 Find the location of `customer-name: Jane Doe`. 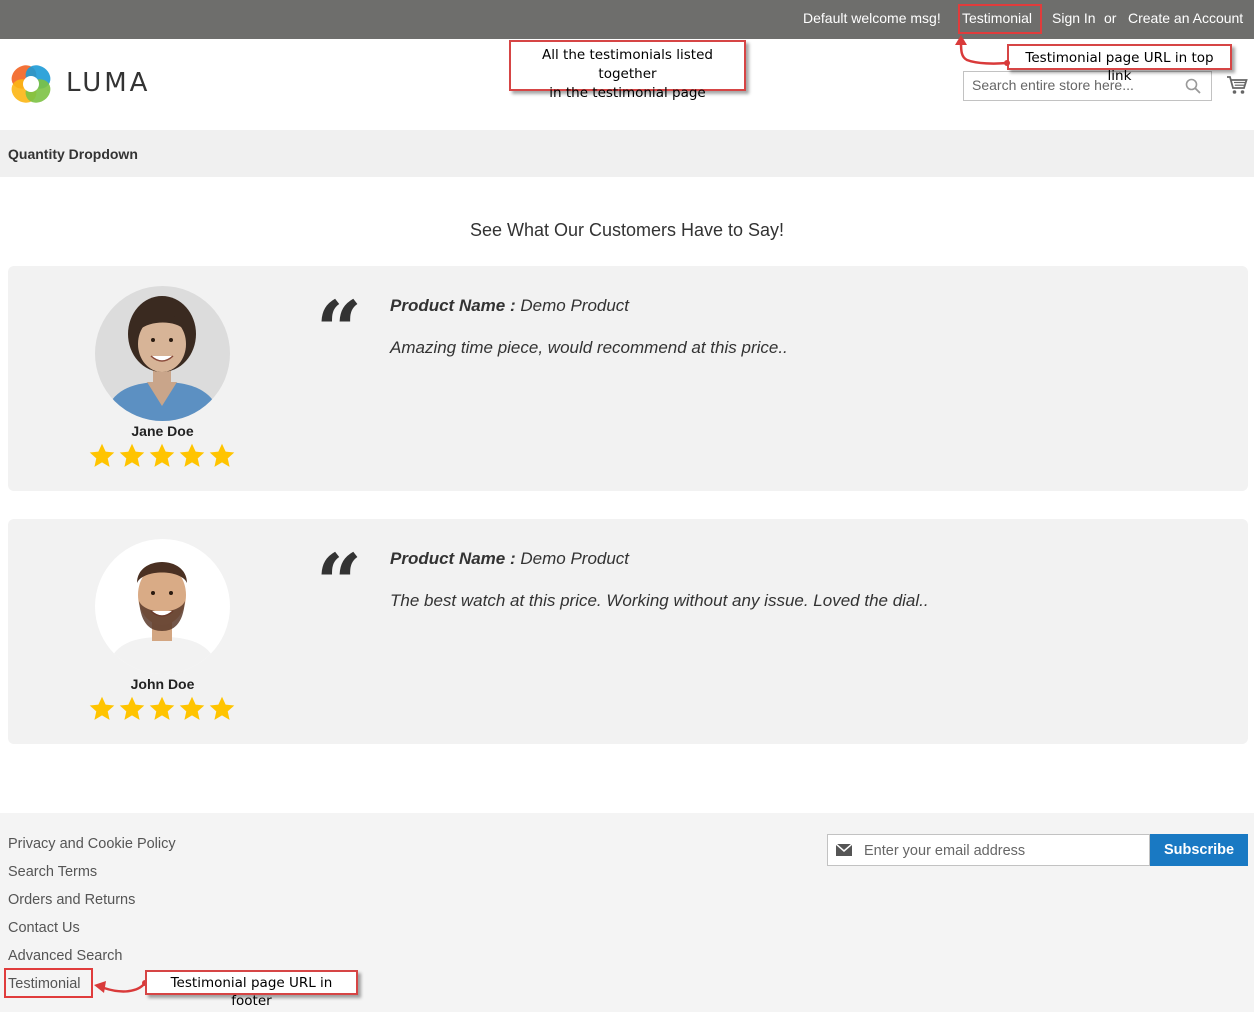

customer-name: Jane Doe is located at coordinates (162, 431).